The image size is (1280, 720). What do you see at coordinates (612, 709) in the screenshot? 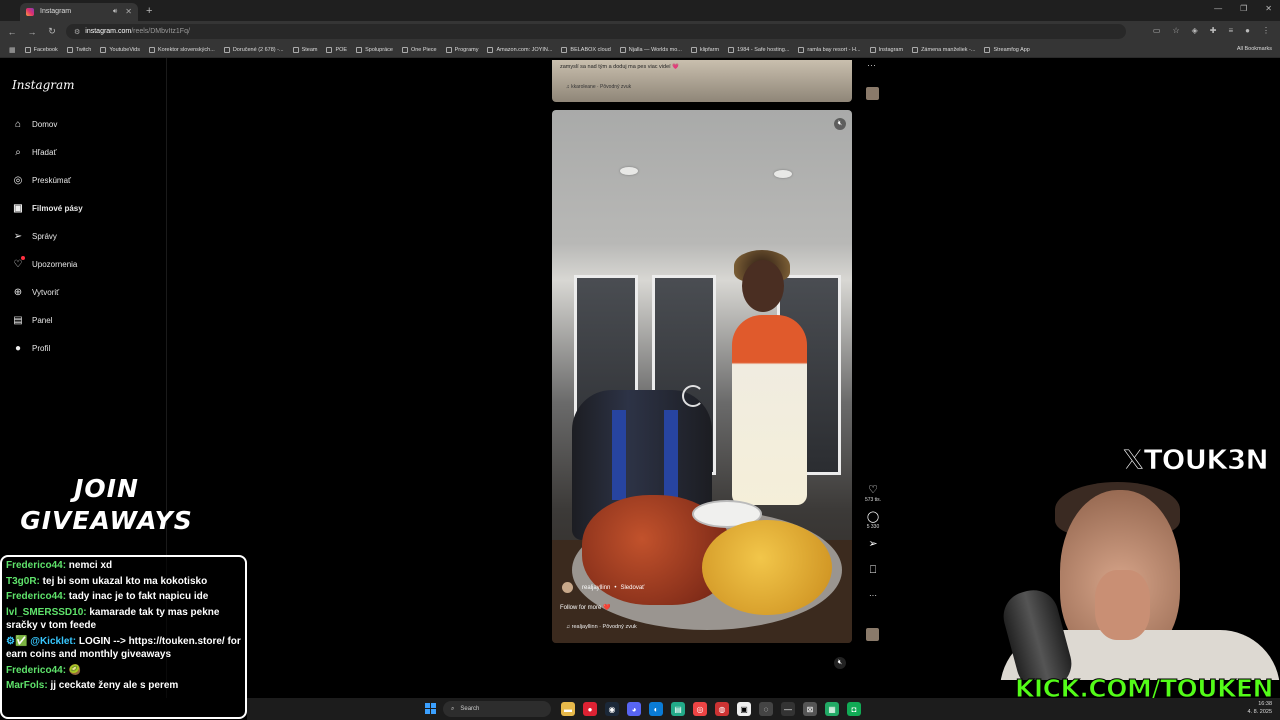
I see `steam-icon: ◉` at bounding box center [612, 709].